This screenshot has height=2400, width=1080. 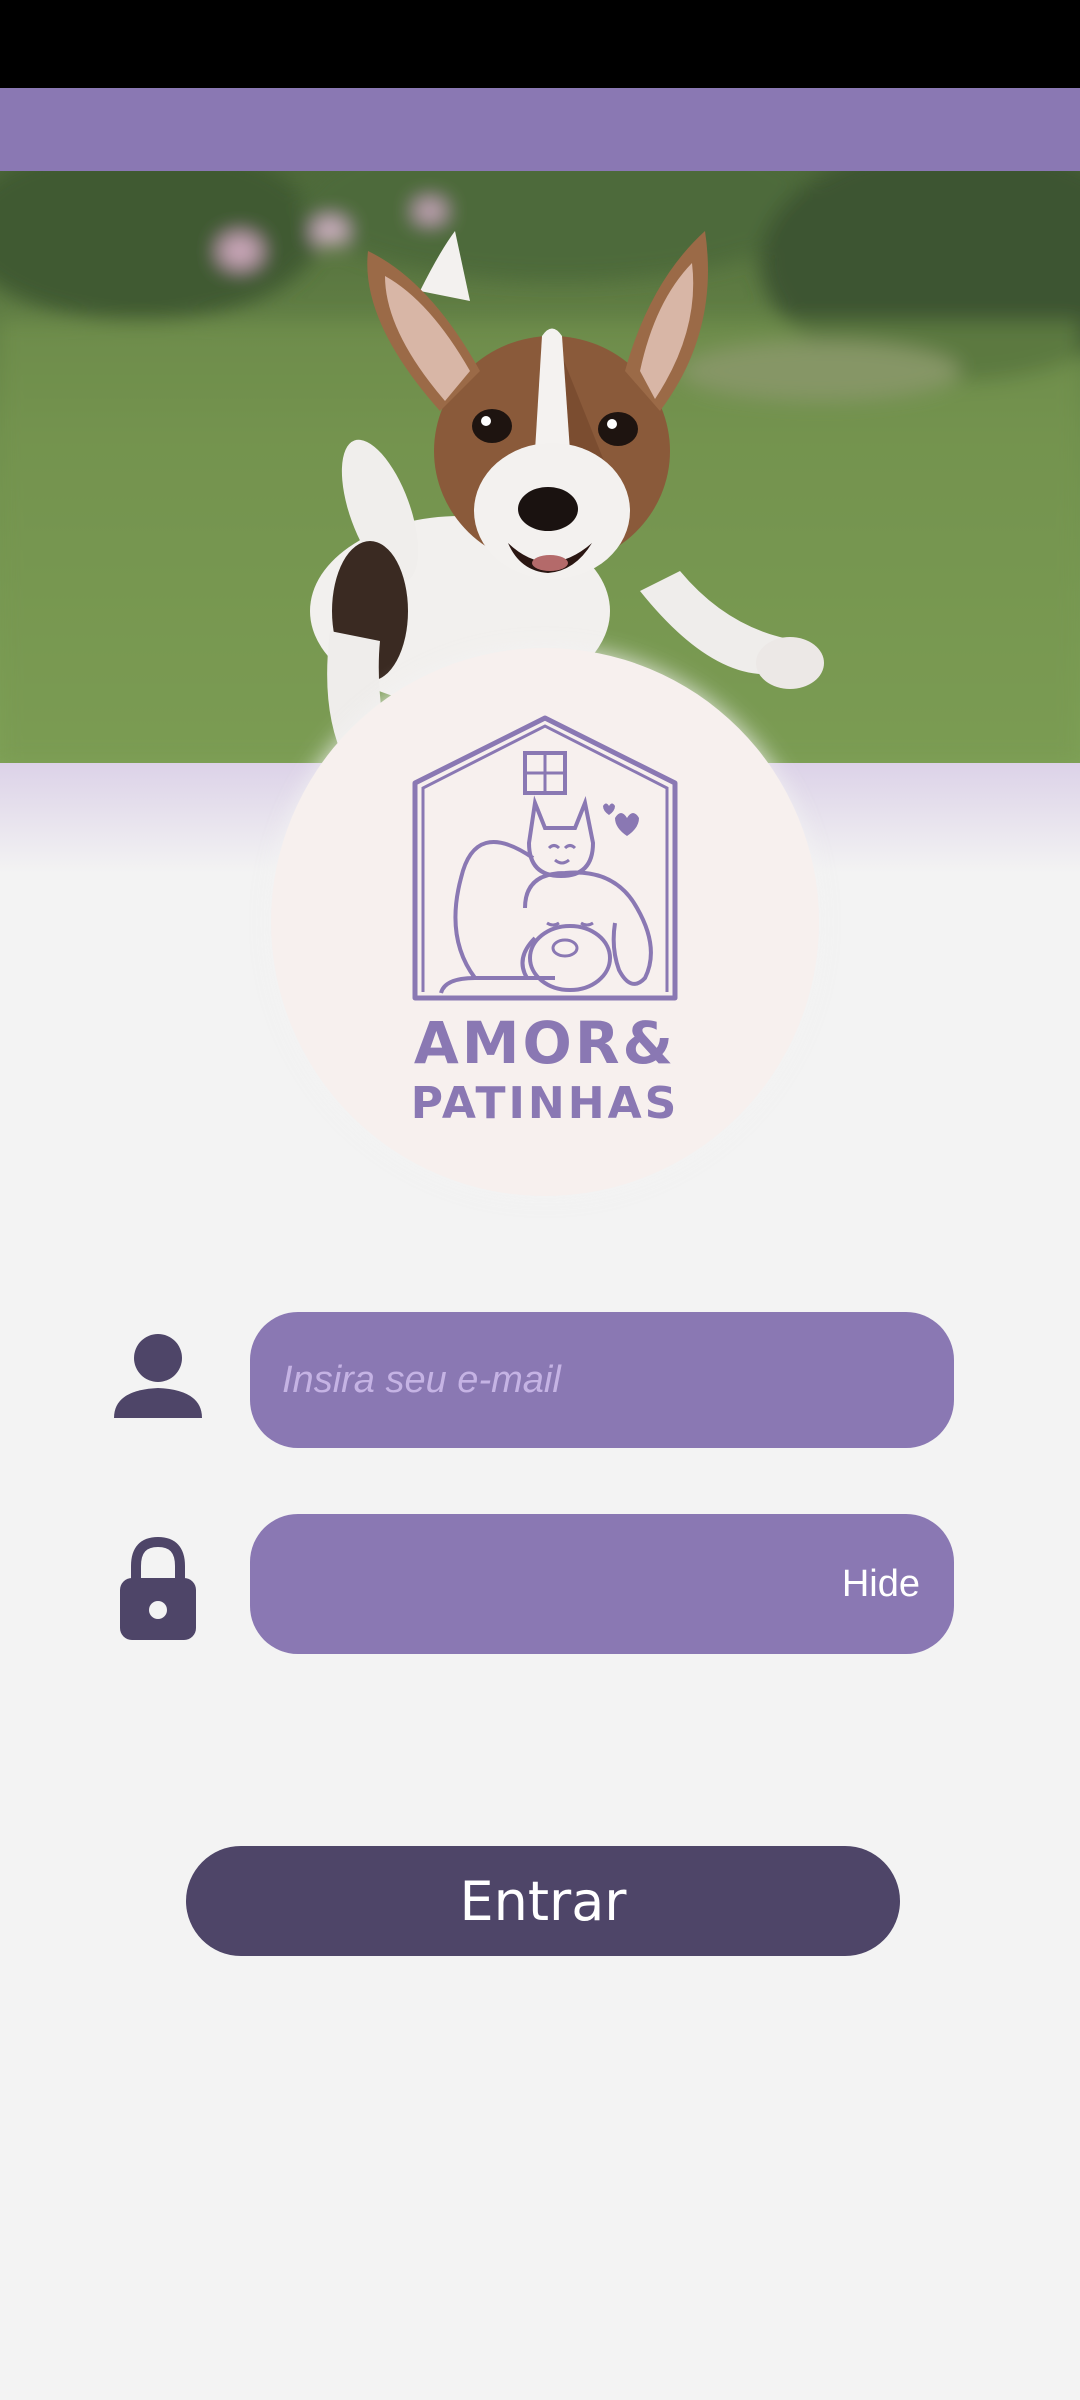 What do you see at coordinates (540, 129) in the screenshot?
I see `app-bar` at bounding box center [540, 129].